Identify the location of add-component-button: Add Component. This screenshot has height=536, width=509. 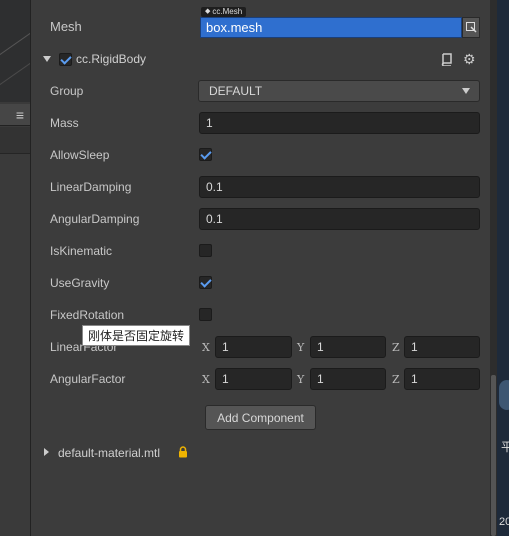
(260, 417).